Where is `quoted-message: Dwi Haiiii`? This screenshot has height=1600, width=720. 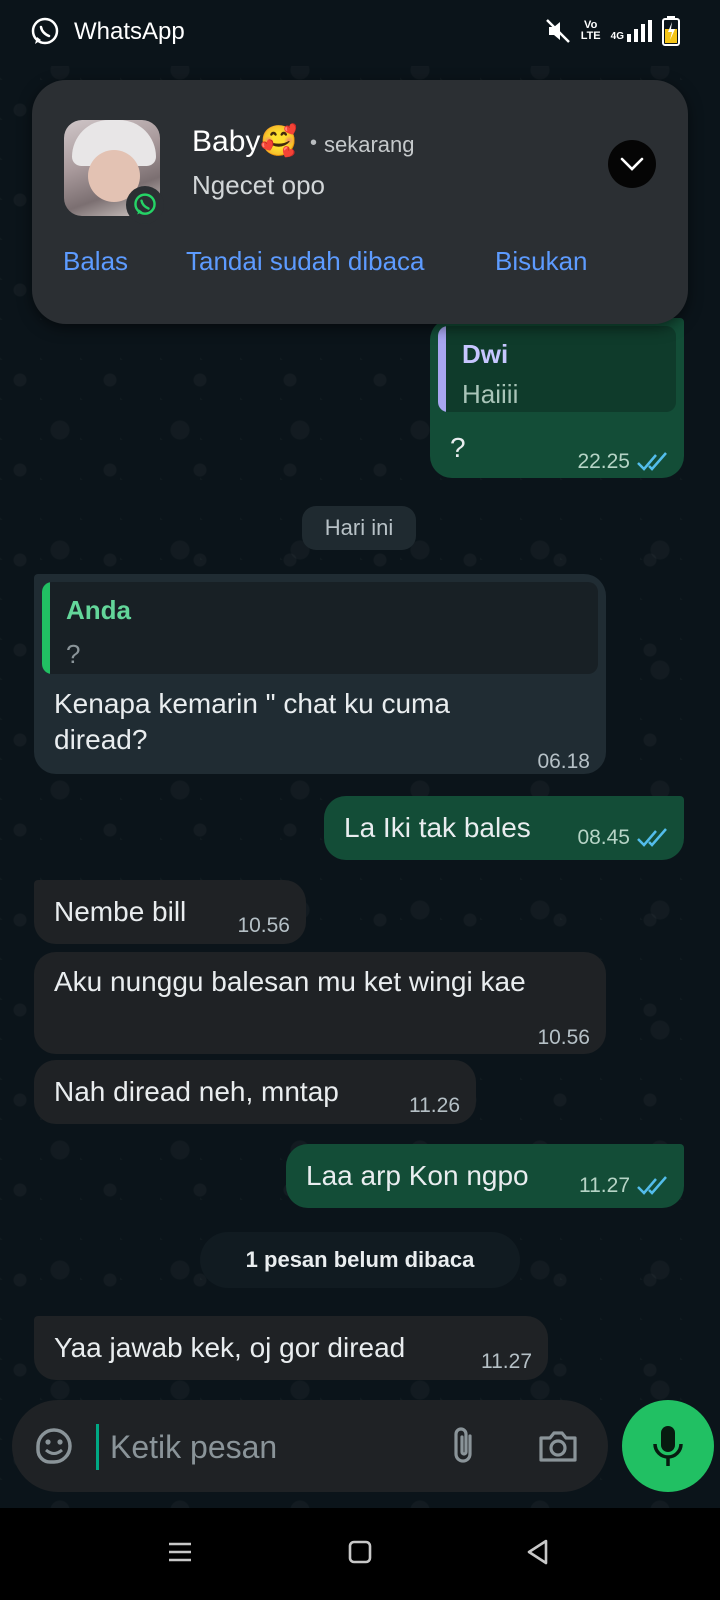 quoted-message: Dwi Haiiii is located at coordinates (557, 369).